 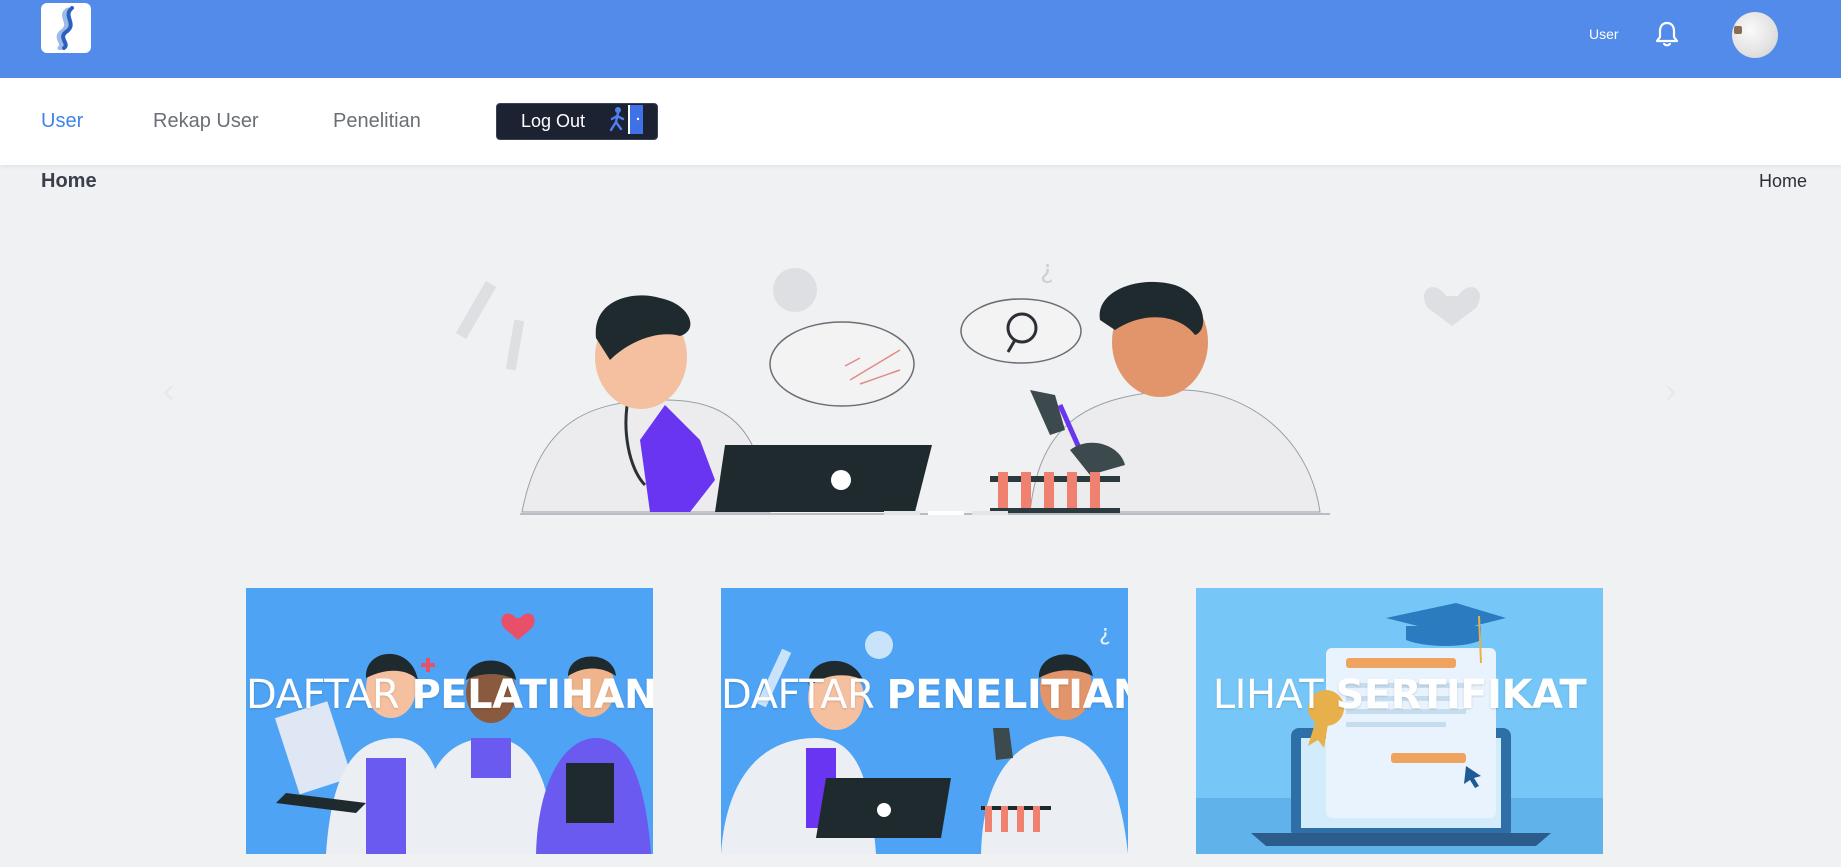 What do you see at coordinates (62, 121) in the screenshot?
I see `nav-item-user: User` at bounding box center [62, 121].